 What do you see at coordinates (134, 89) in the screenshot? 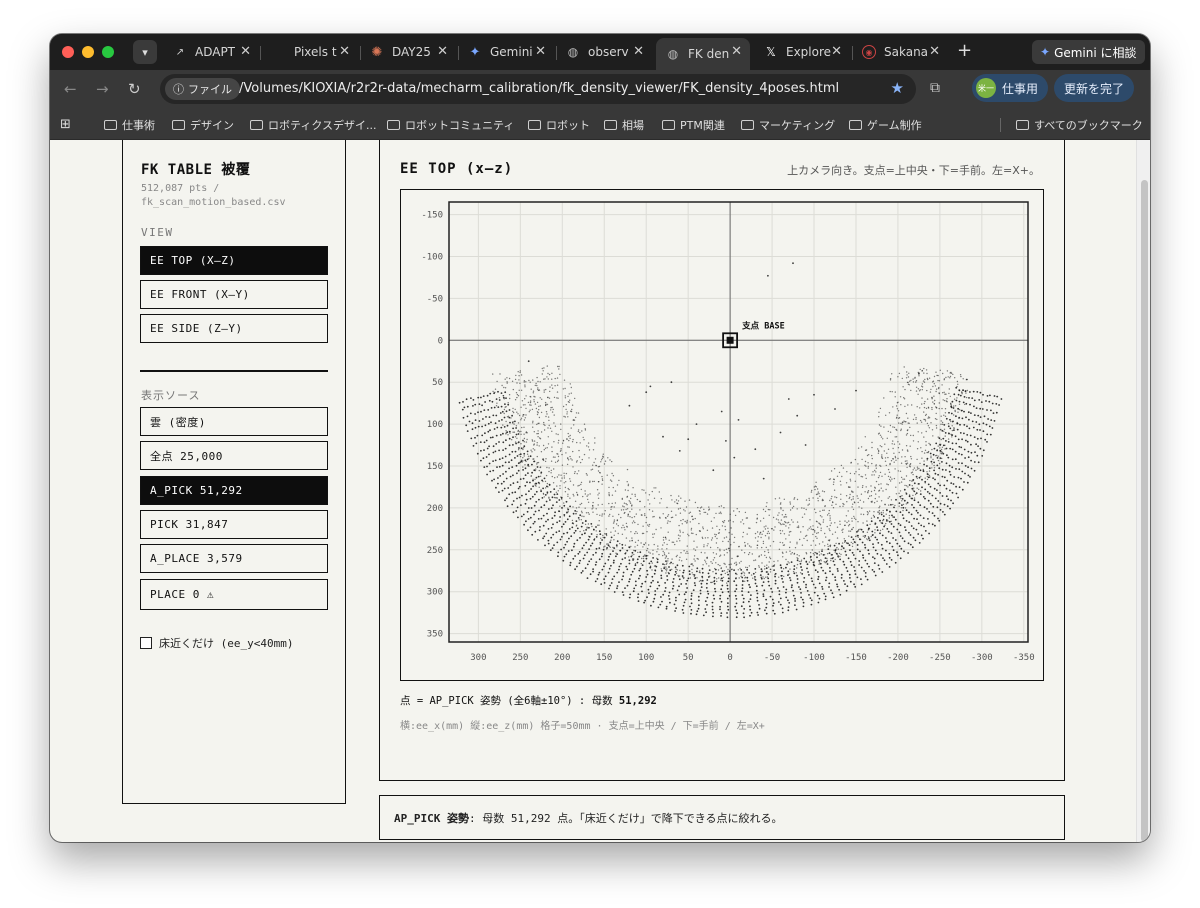
I see `reload-icon: ↻` at bounding box center [134, 89].